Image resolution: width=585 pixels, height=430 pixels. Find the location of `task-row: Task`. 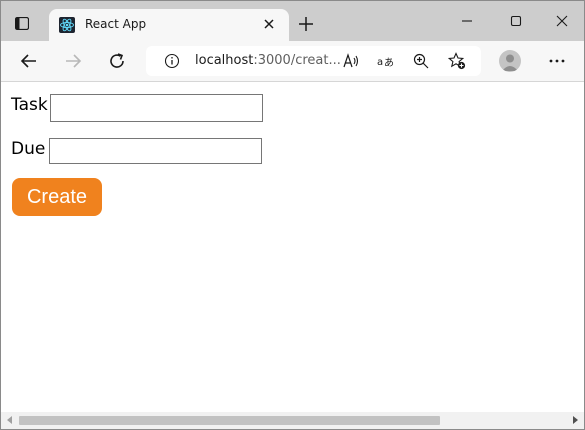

task-row: Task is located at coordinates (141, 108).